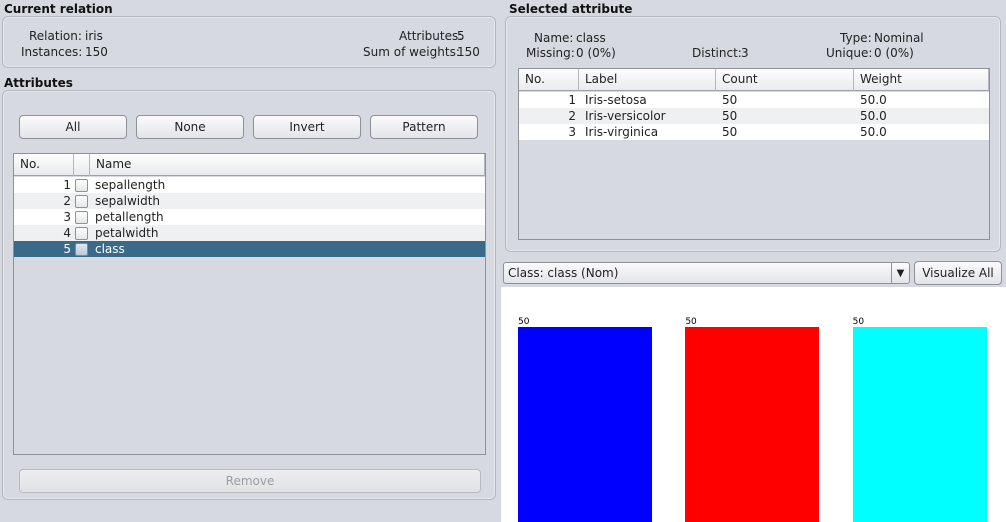  What do you see at coordinates (424, 127) in the screenshot?
I see `pattern-button: Pattern` at bounding box center [424, 127].